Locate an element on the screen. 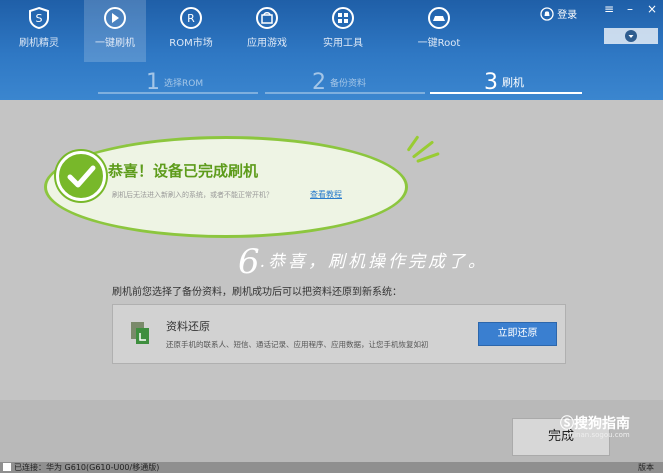  restore-now-button: 立即还原 is located at coordinates (517, 334).